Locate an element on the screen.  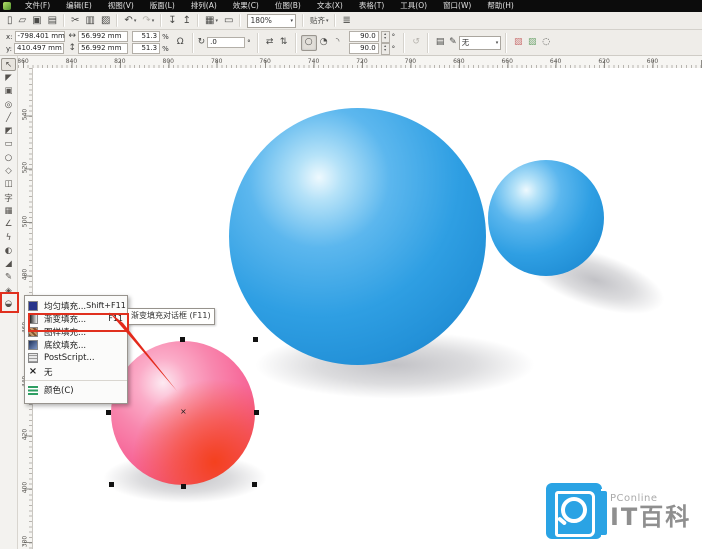
export-button: ↥ is located at coordinates (187, 20).